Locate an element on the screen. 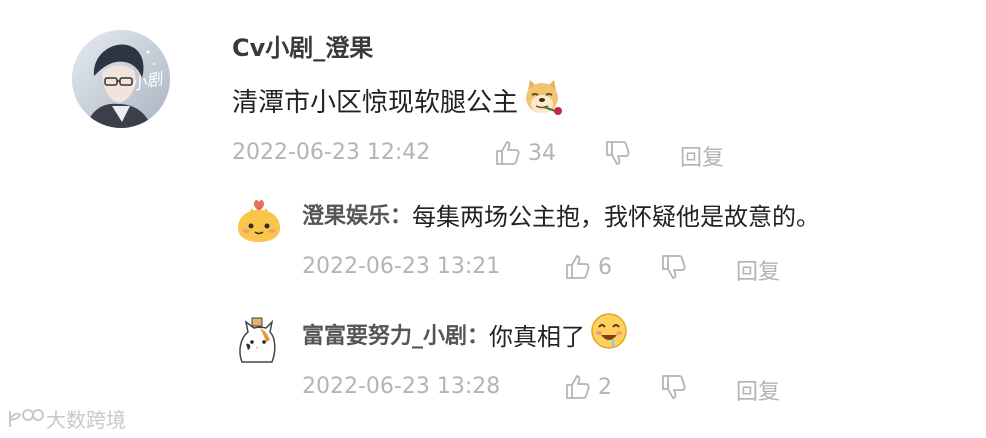  watermark-text: 大数跨境 is located at coordinates (86, 420).